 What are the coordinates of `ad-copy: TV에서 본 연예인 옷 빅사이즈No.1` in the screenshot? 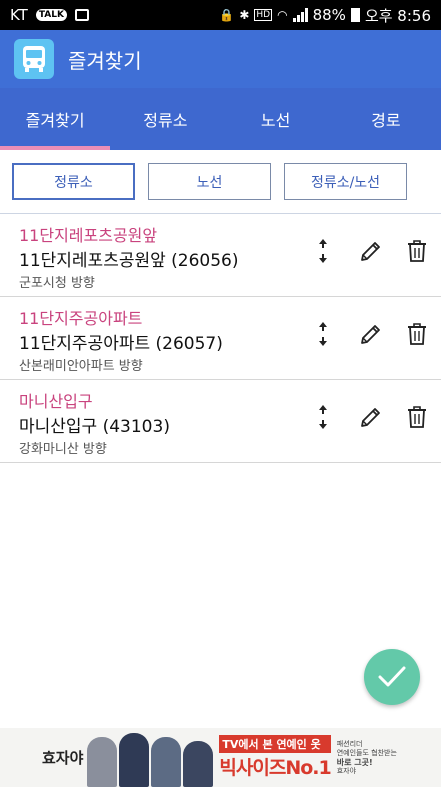 It's located at (275, 757).